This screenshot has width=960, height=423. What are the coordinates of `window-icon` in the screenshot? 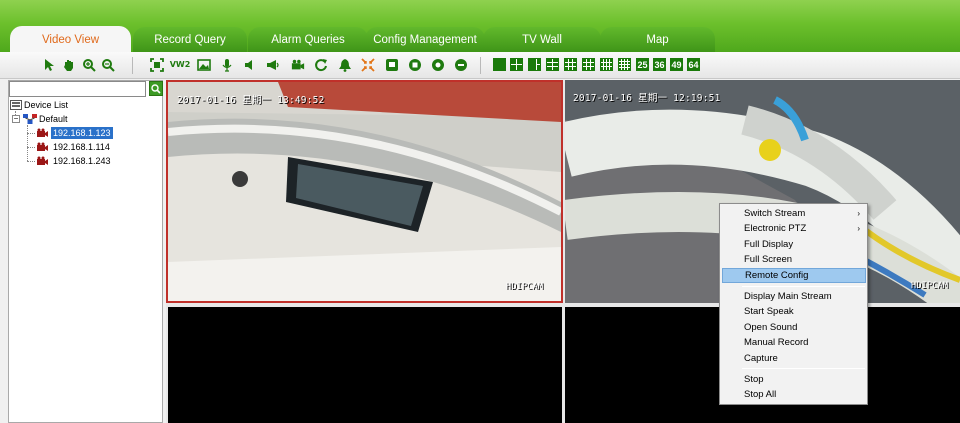 It's located at (392, 65).